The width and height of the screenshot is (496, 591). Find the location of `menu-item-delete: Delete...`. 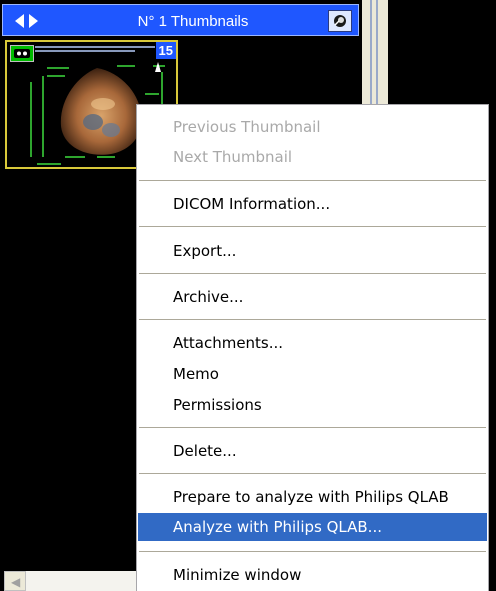

menu-item-delete: Delete... is located at coordinates (312, 451).